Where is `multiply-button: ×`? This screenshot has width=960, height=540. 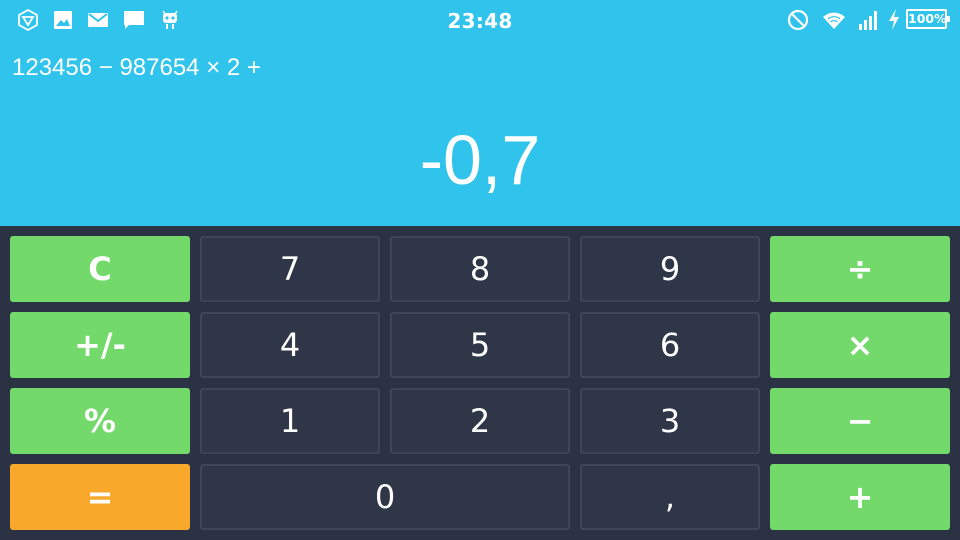 multiply-button: × is located at coordinates (860, 345).